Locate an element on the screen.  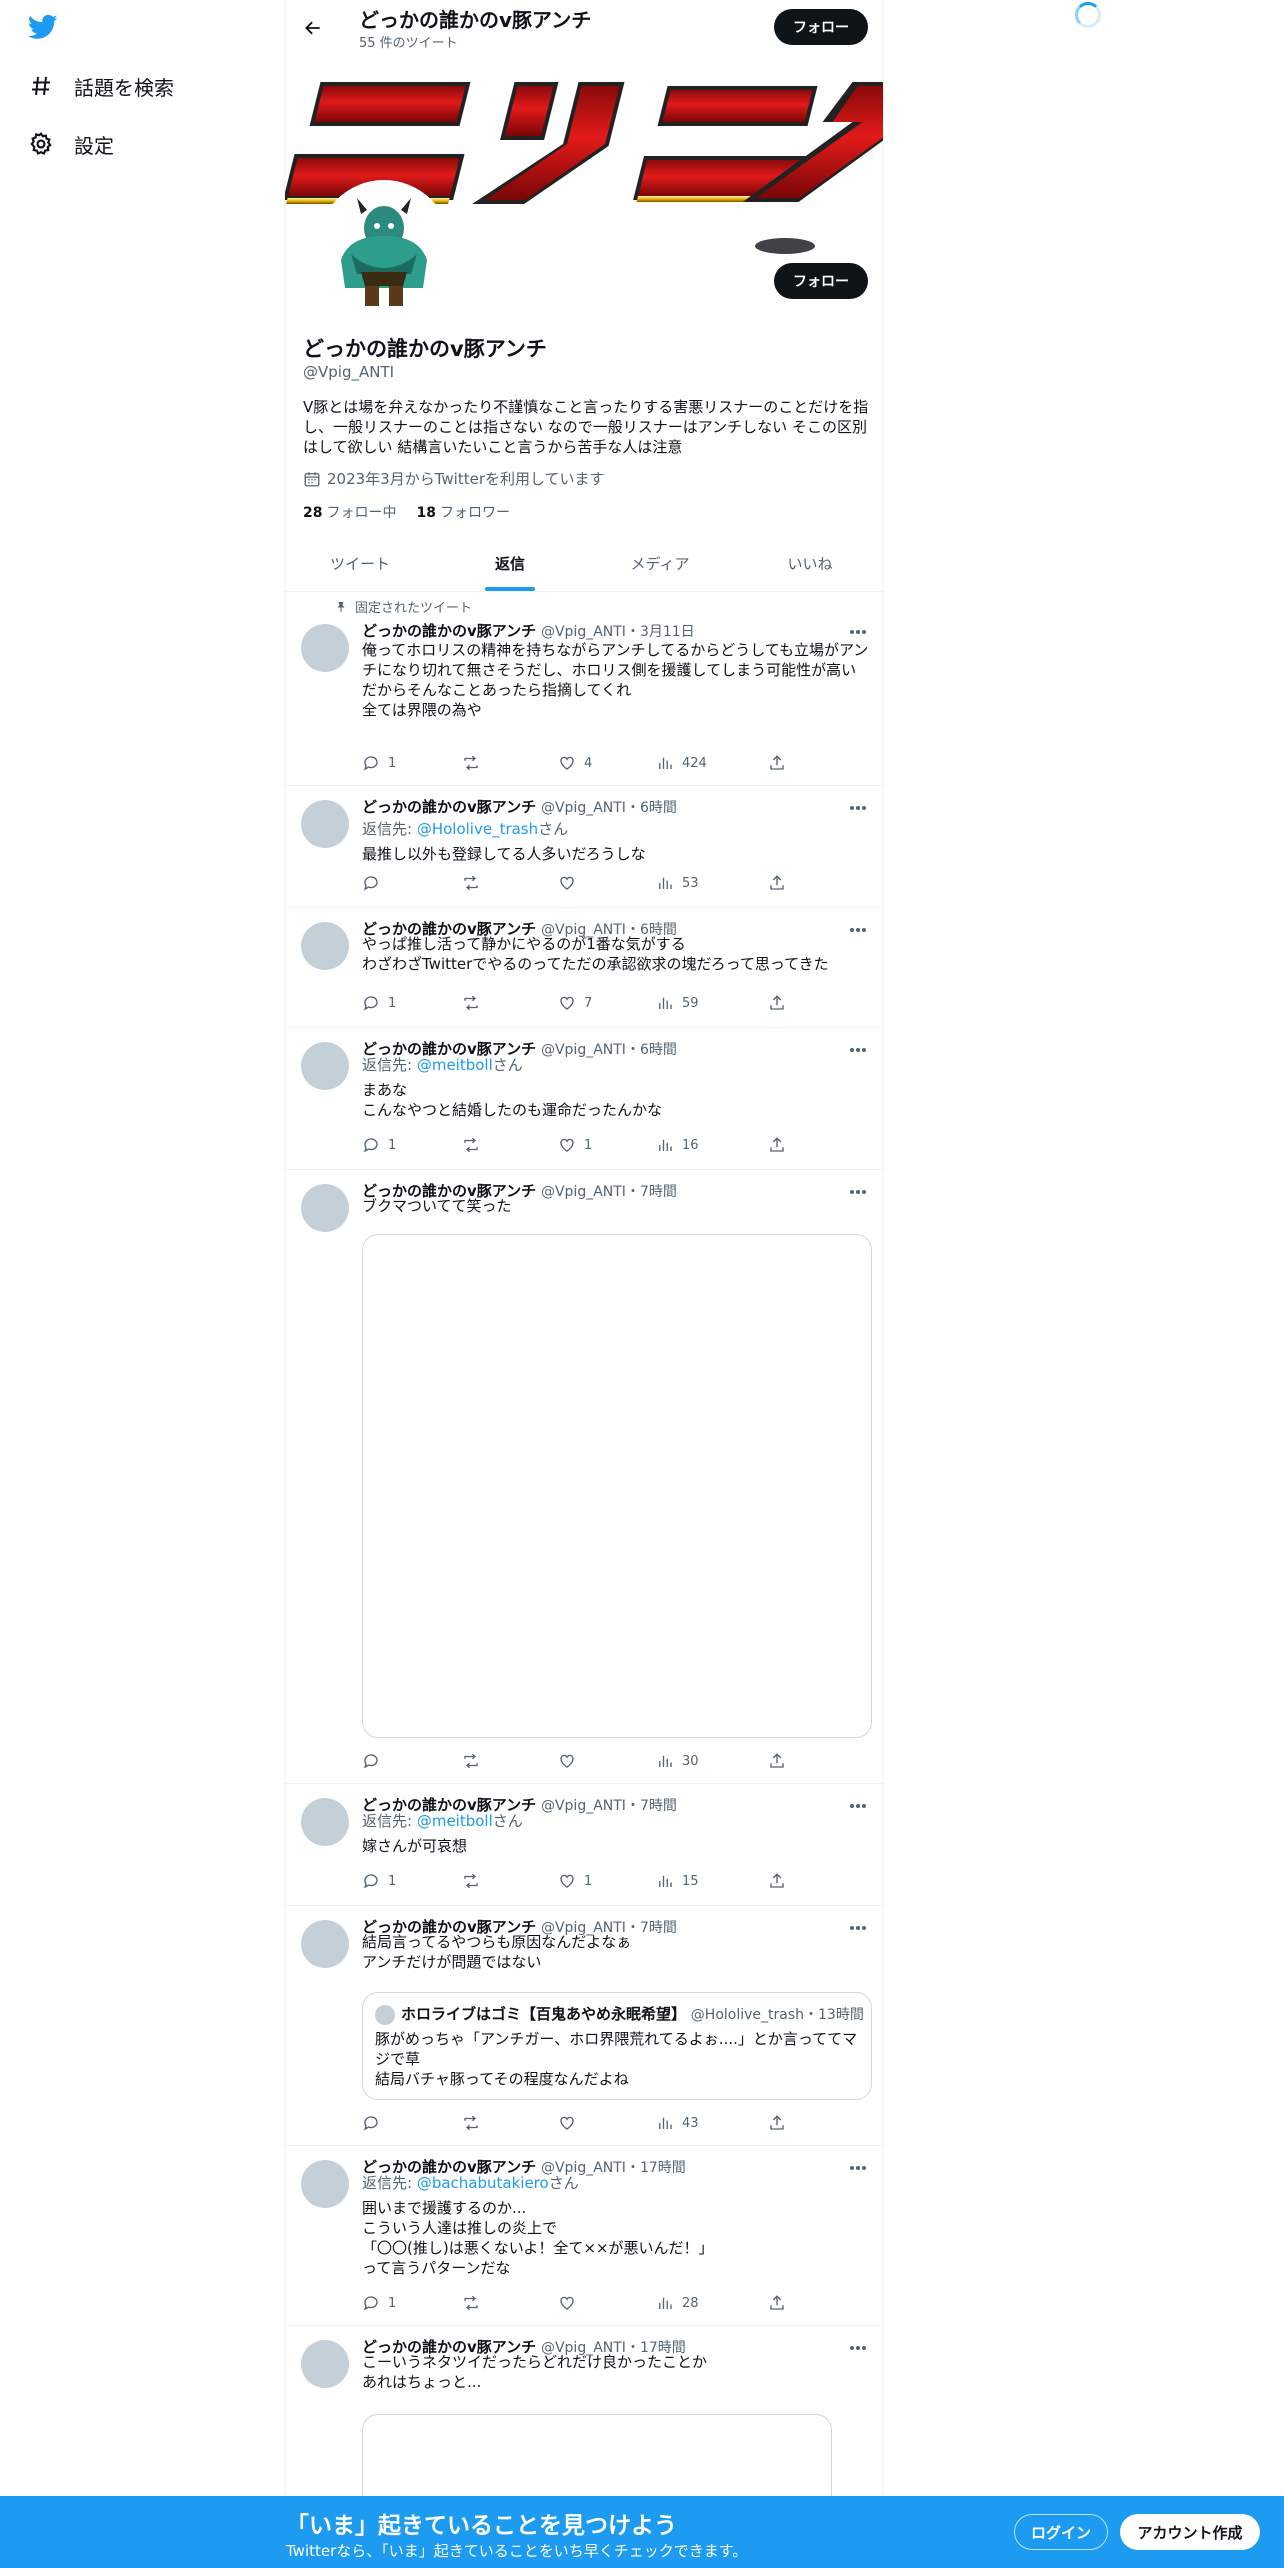
tab-media: メディア is located at coordinates (660, 563).